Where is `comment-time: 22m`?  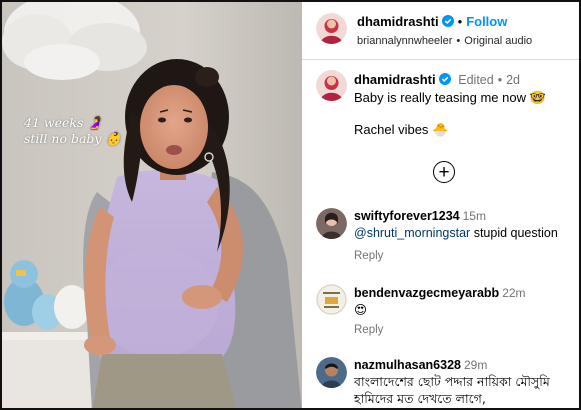
comment-time: 22m is located at coordinates (513, 293).